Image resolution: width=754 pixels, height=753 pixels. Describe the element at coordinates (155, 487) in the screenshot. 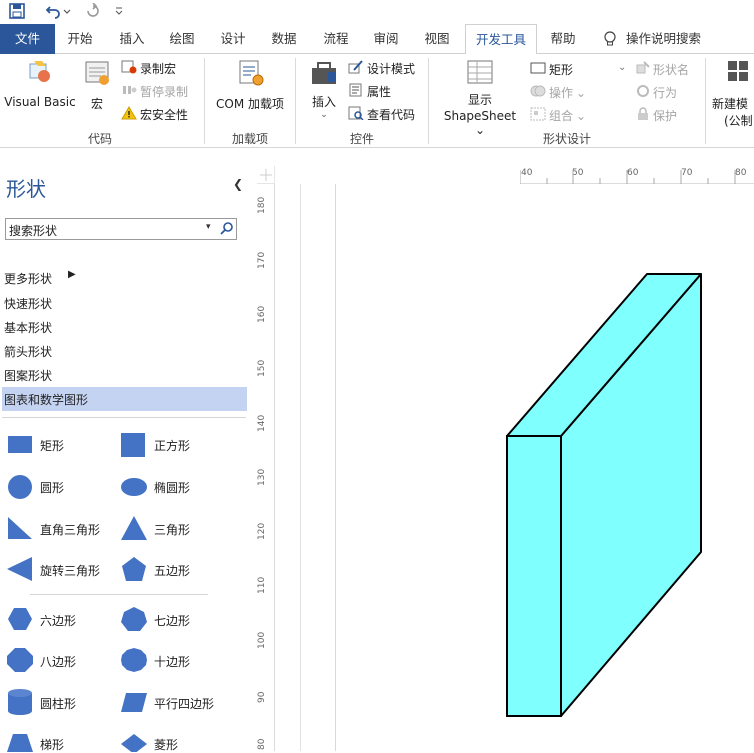

I see `stencil-ellipse: 椭圆形` at that location.